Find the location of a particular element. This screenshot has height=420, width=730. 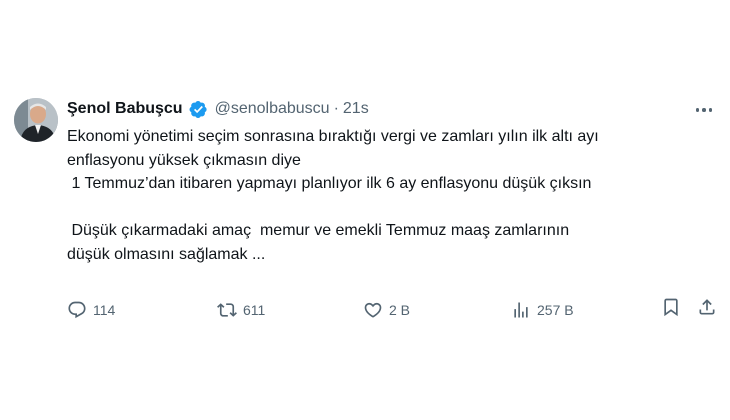

reply-icon is located at coordinates (77, 310).